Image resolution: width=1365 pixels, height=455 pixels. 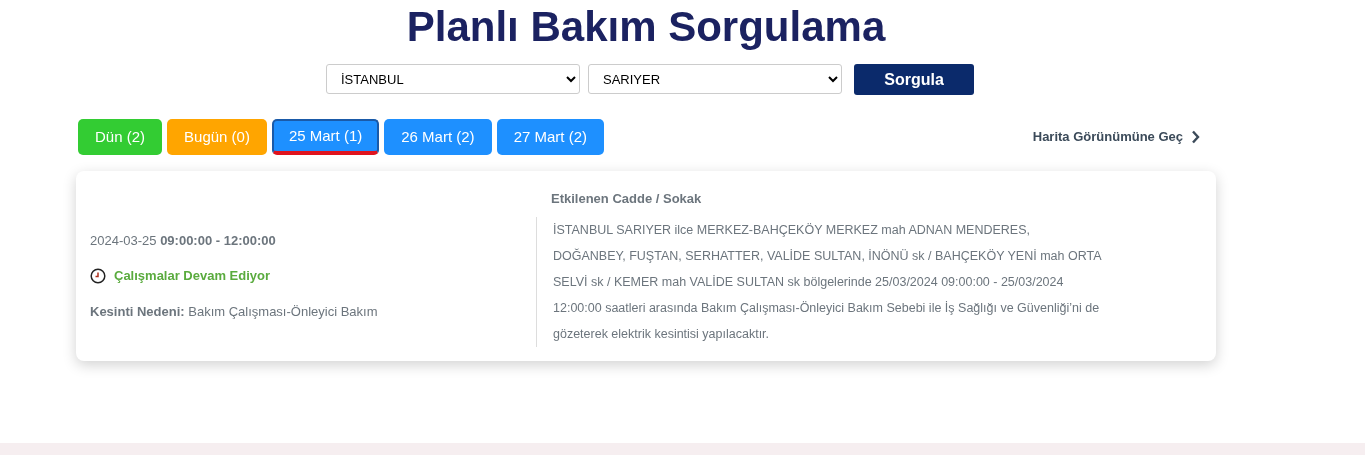 I want to click on outage-datetime: 2024-03-25 09:00:00 - 12:00:00, so click(x=183, y=240).